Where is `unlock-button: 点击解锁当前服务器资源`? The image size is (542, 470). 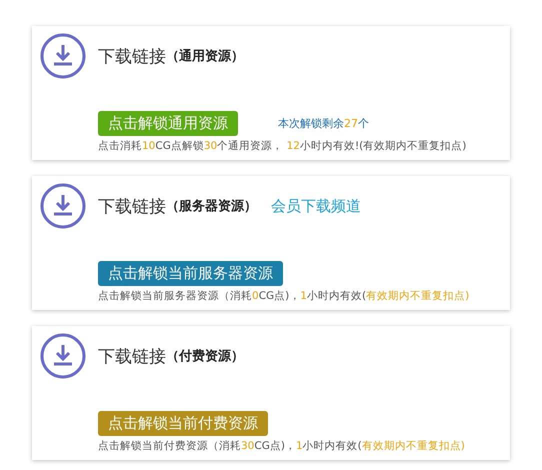 unlock-button: 点击解锁当前服务器资源 is located at coordinates (190, 273).